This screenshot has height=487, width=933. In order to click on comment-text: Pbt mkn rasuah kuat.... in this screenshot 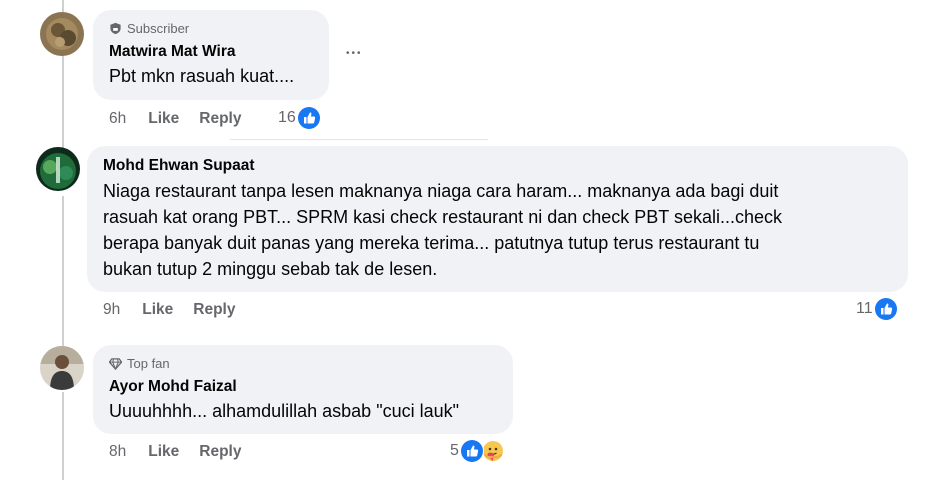, I will do `click(202, 76)`.